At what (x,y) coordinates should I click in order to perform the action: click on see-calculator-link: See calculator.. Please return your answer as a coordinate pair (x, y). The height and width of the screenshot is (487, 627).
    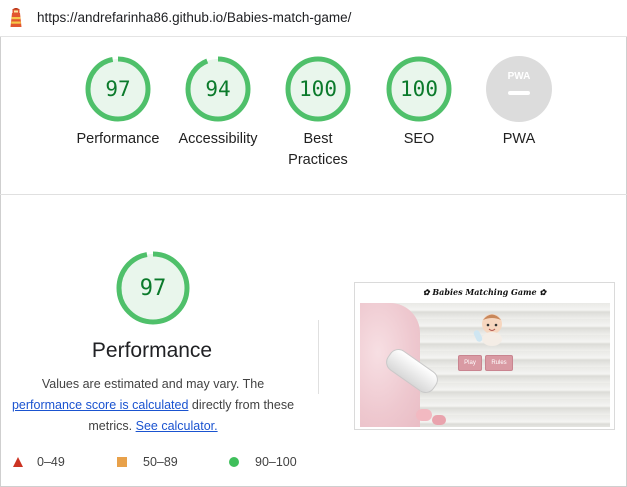
    Looking at the image, I should click on (177, 426).